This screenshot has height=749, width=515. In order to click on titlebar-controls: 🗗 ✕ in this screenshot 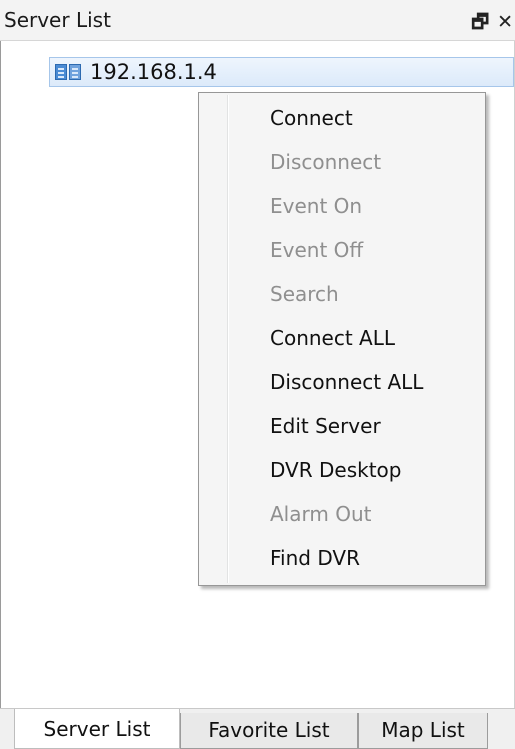, I will do `click(488, 24)`.